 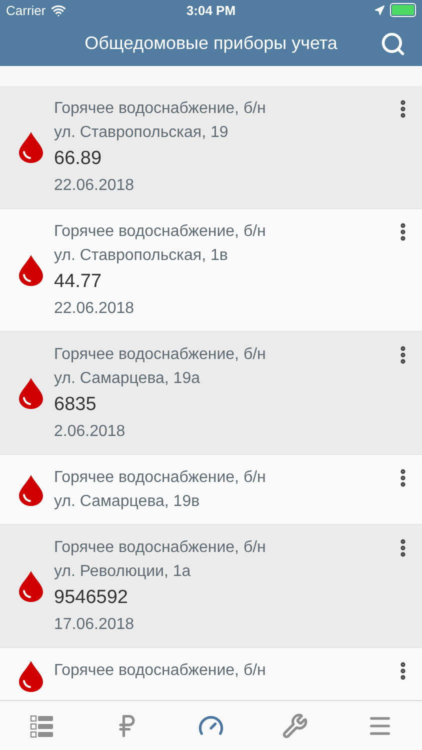 What do you see at coordinates (127, 502) in the screenshot?
I see `meter-address: ул. Самарцева, 19в` at bounding box center [127, 502].